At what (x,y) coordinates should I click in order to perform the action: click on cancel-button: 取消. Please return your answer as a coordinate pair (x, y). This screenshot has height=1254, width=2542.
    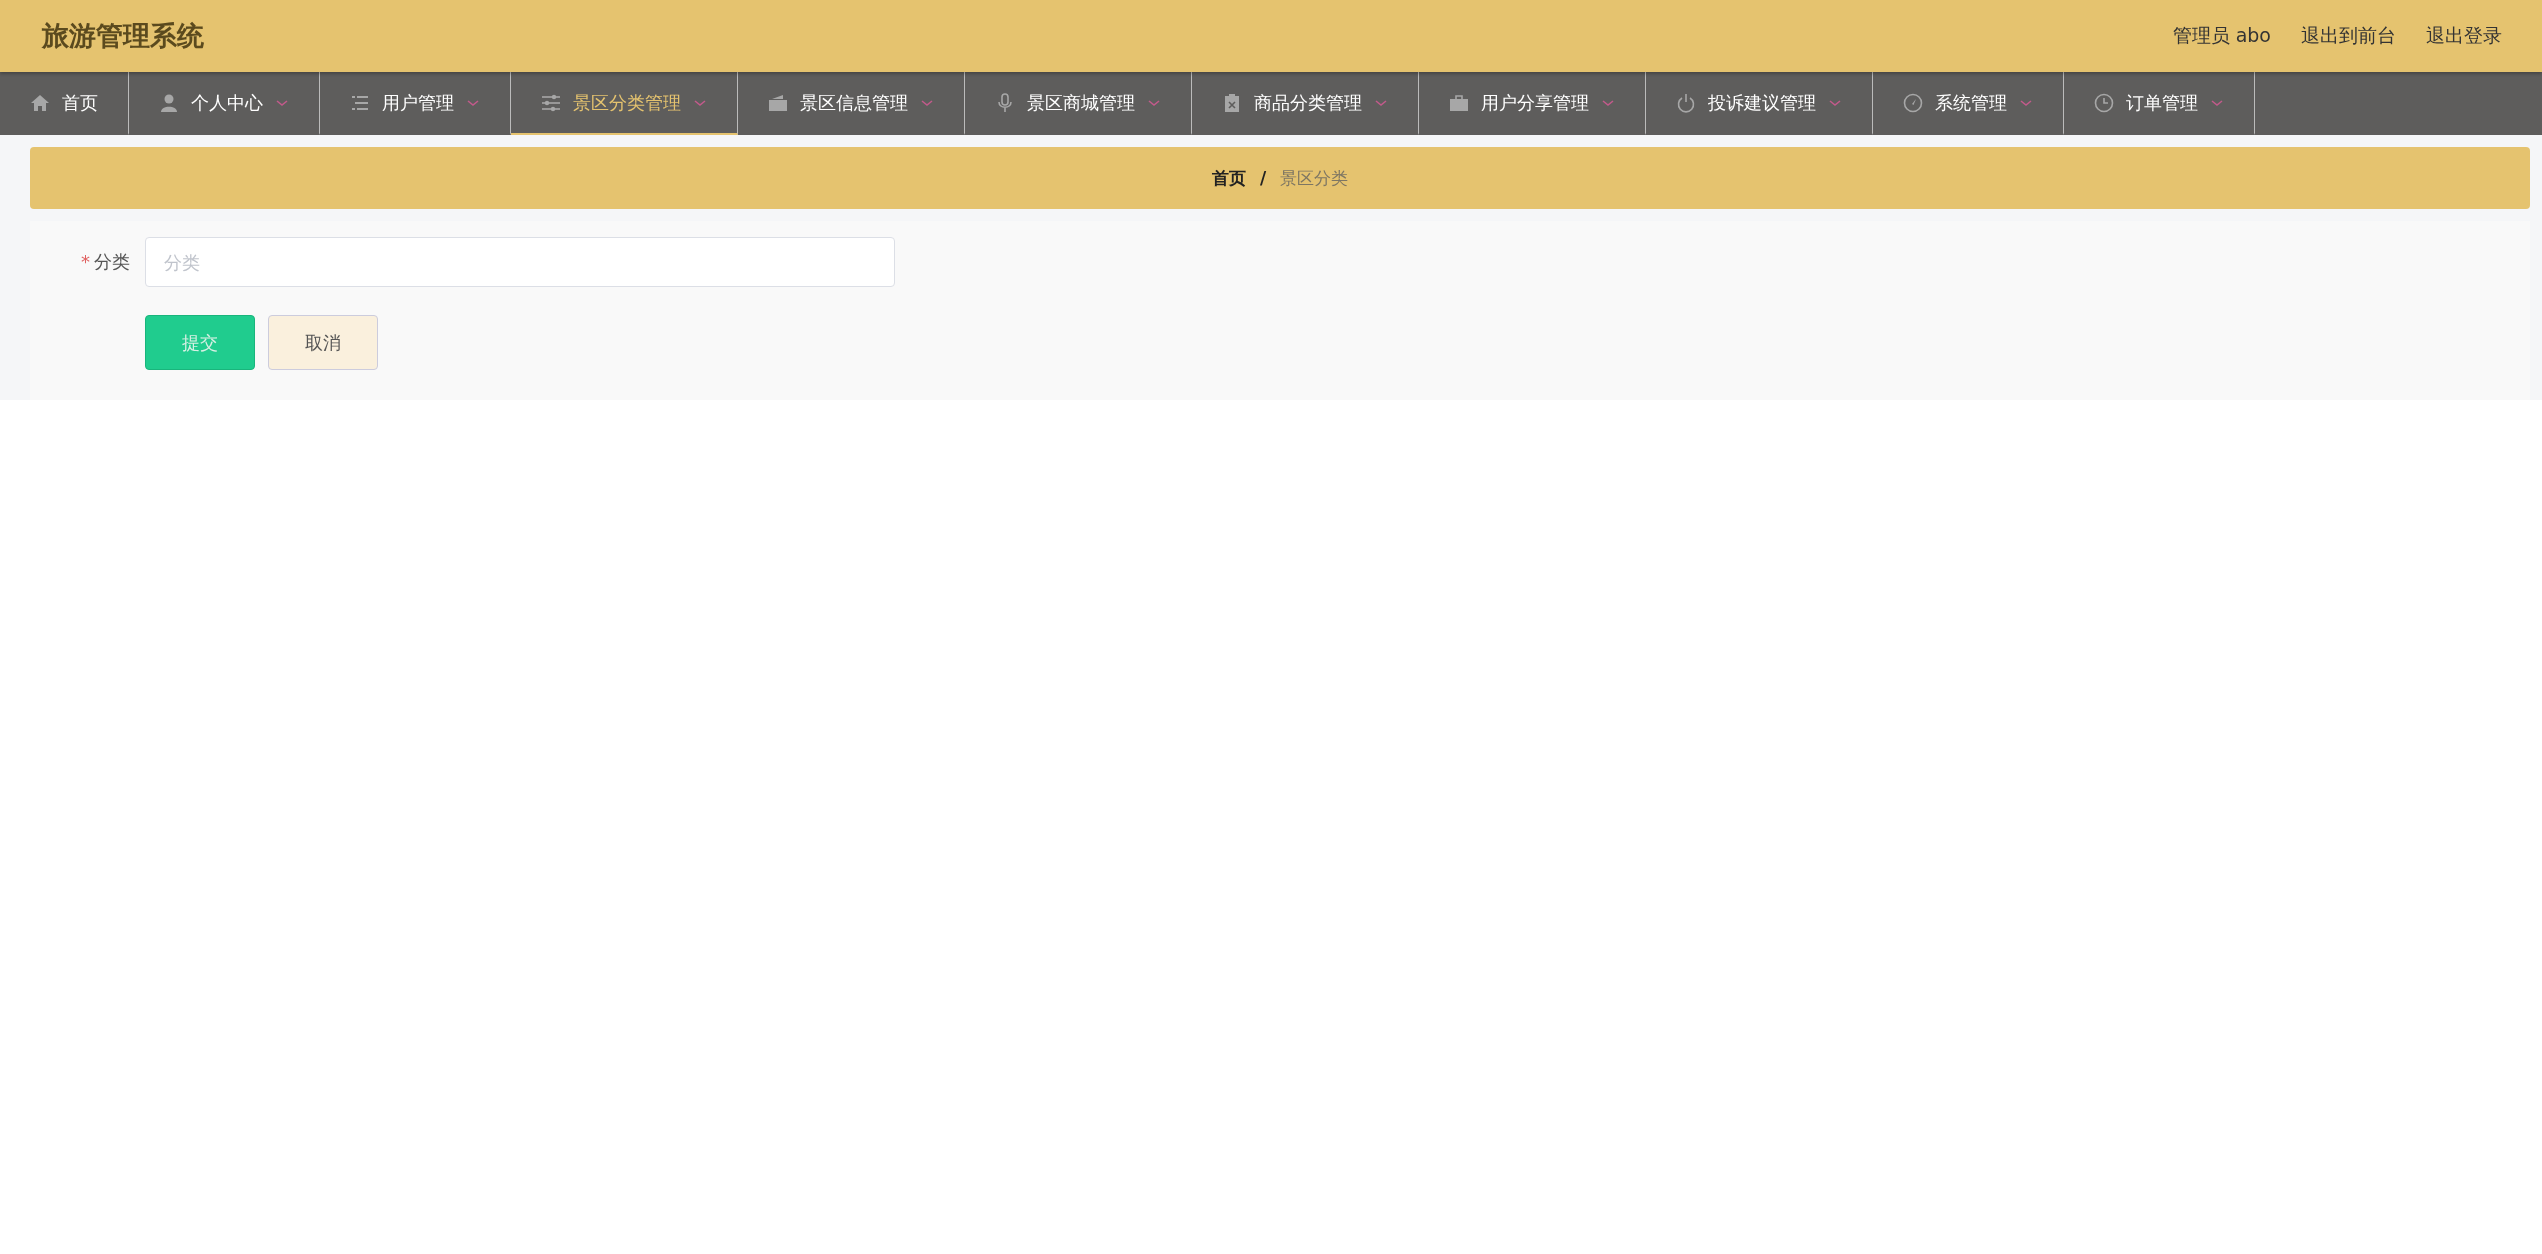
    Looking at the image, I should click on (323, 342).